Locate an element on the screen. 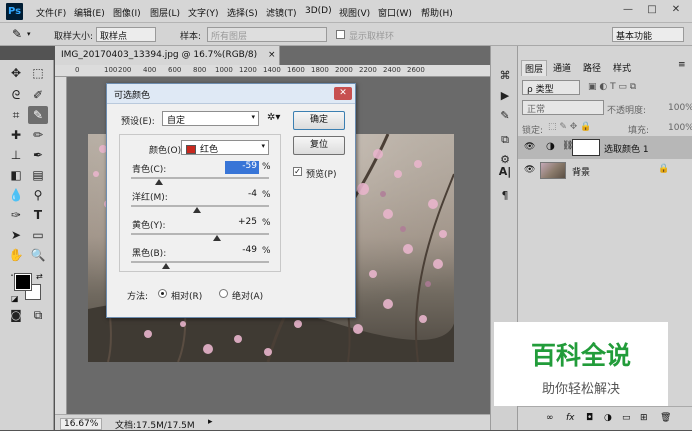 The image size is (692, 431). preset-options-gear-icon: ✲▾ is located at coordinates (273, 117).